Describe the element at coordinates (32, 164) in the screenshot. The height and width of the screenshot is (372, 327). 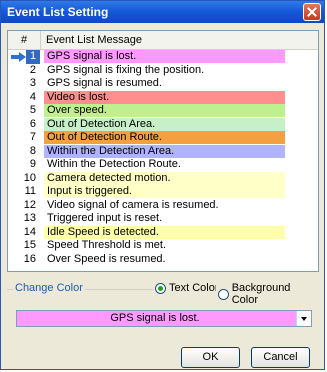
I see `row-number: 9` at that location.